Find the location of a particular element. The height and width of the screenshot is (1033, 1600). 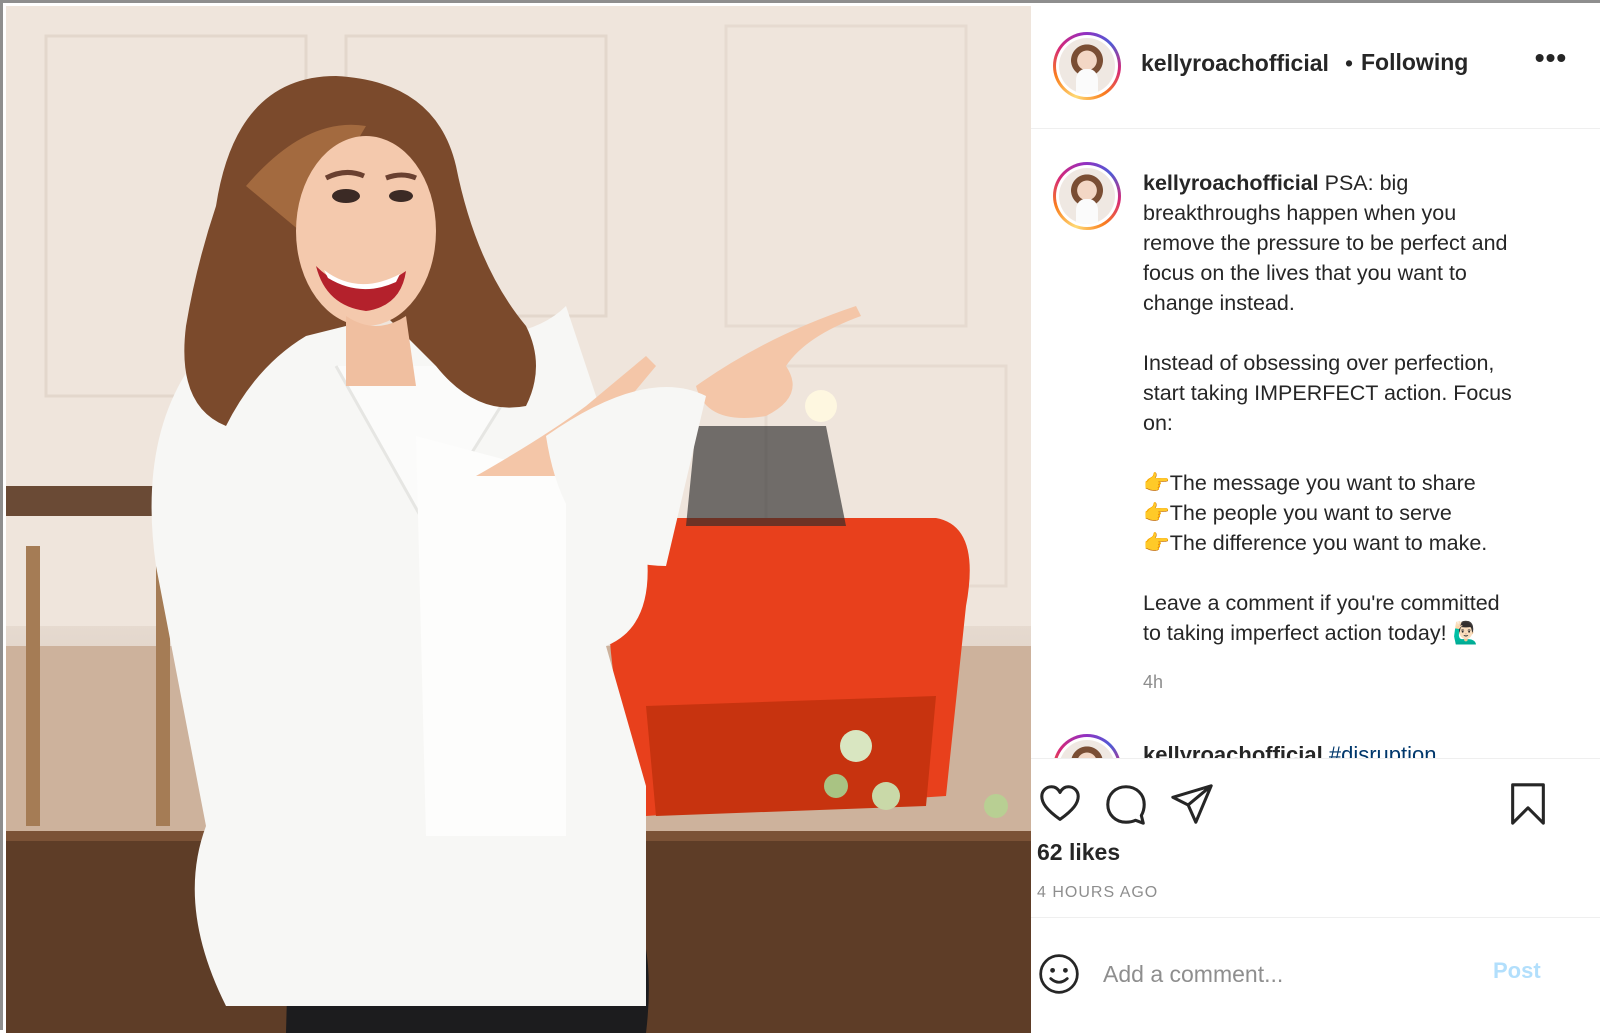

caption-avatar is located at coordinates (1087, 196).